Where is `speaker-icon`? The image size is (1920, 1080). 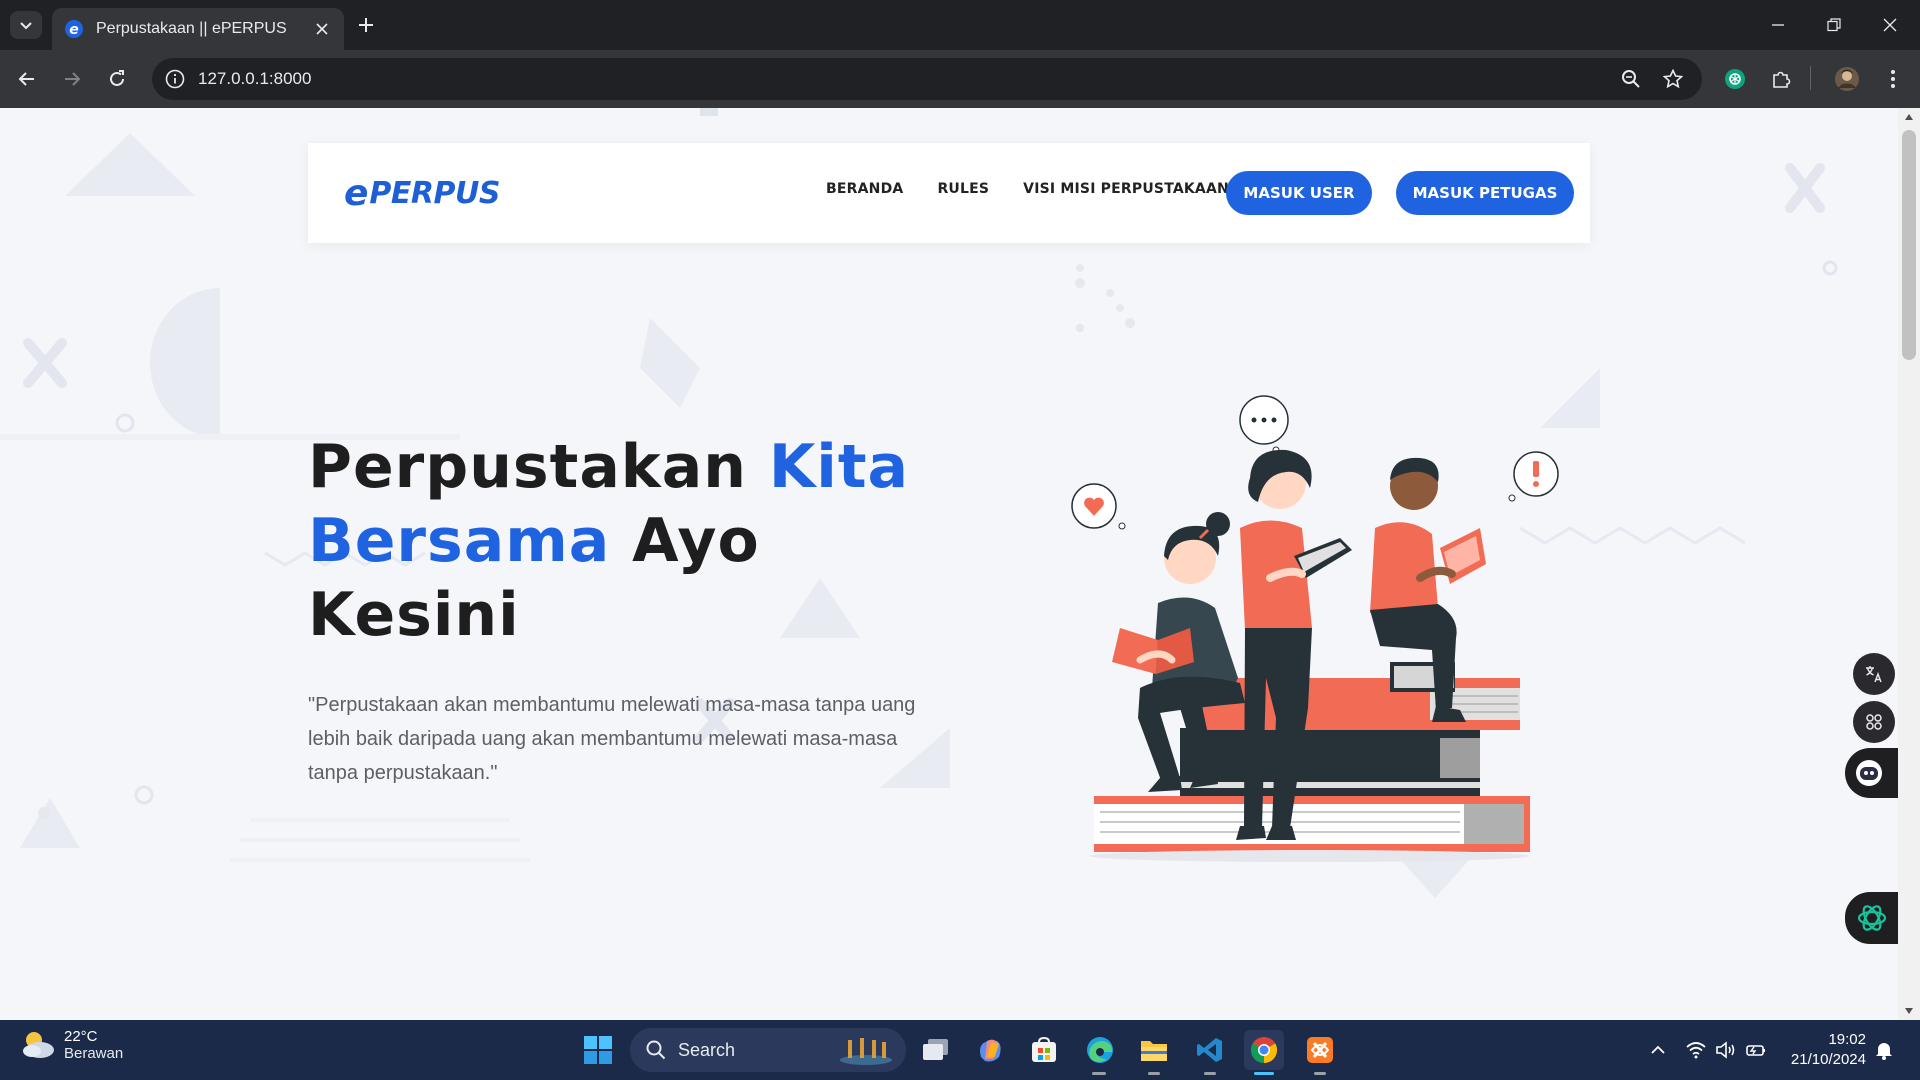 speaker-icon is located at coordinates (1725, 1050).